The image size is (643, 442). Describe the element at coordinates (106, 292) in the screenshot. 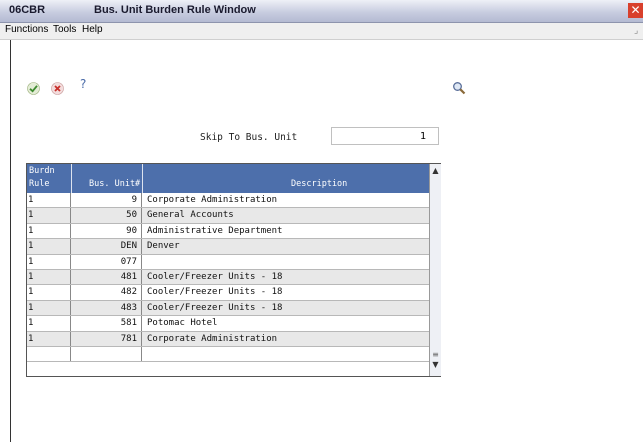

I see `bus-unit-cell: 482` at that location.